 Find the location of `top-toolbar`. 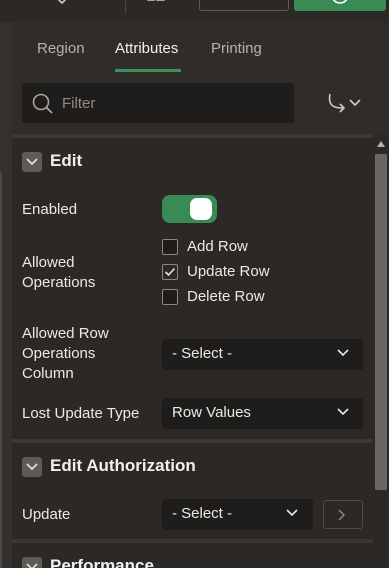

top-toolbar is located at coordinates (194, 11).